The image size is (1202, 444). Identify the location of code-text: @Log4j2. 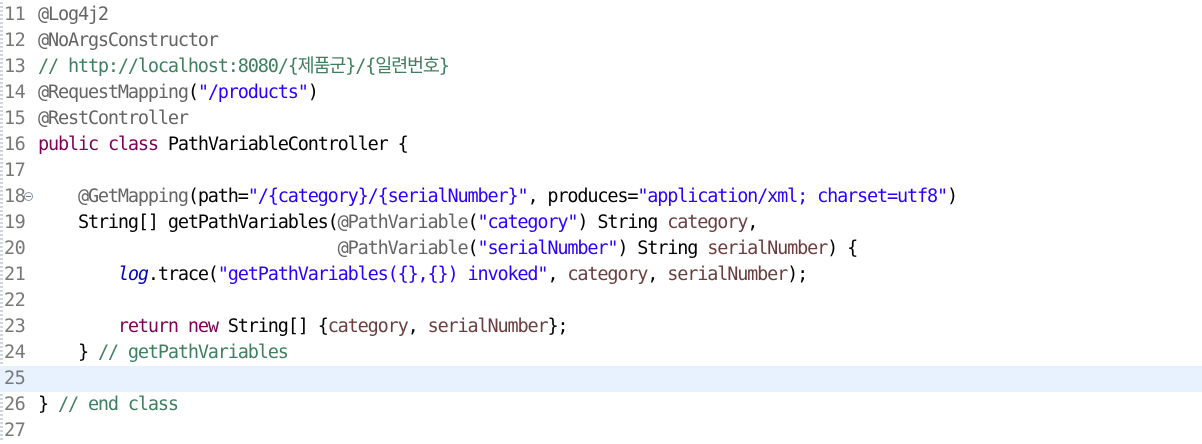
(73, 15).